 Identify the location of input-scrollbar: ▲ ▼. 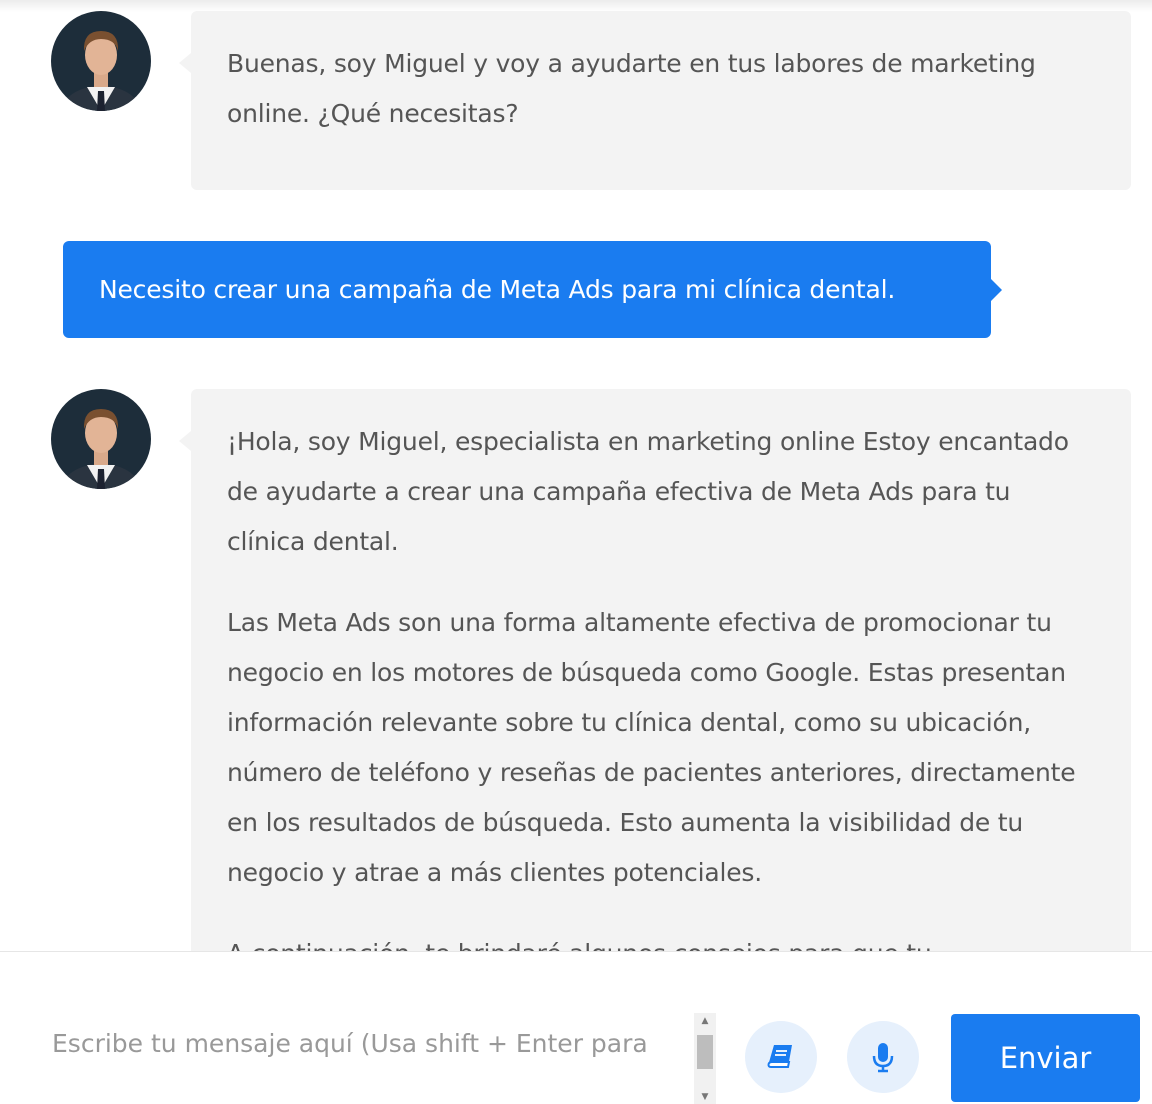
(705, 1058).